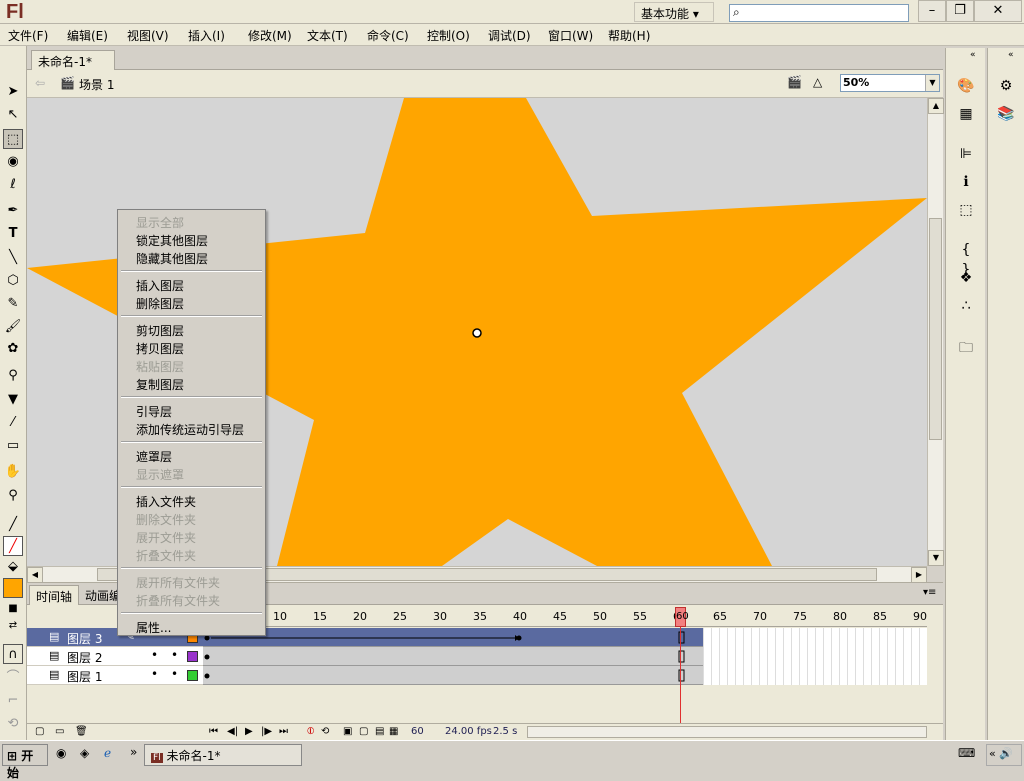  What do you see at coordinates (13, 376) in the screenshot?
I see `bone-tool-icon: ⚲` at bounding box center [13, 376].